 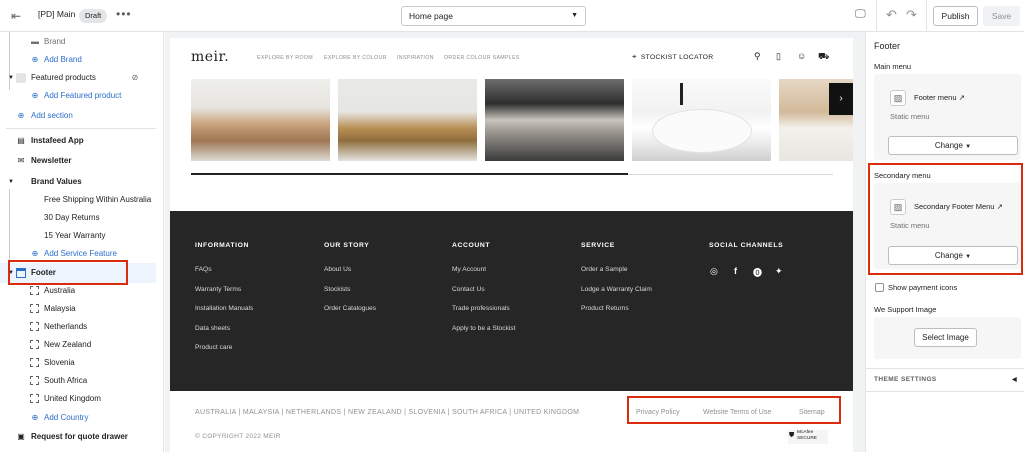 I want to click on theme-settings-toggle: THEME SETTINGS ◀, so click(x=945, y=380).